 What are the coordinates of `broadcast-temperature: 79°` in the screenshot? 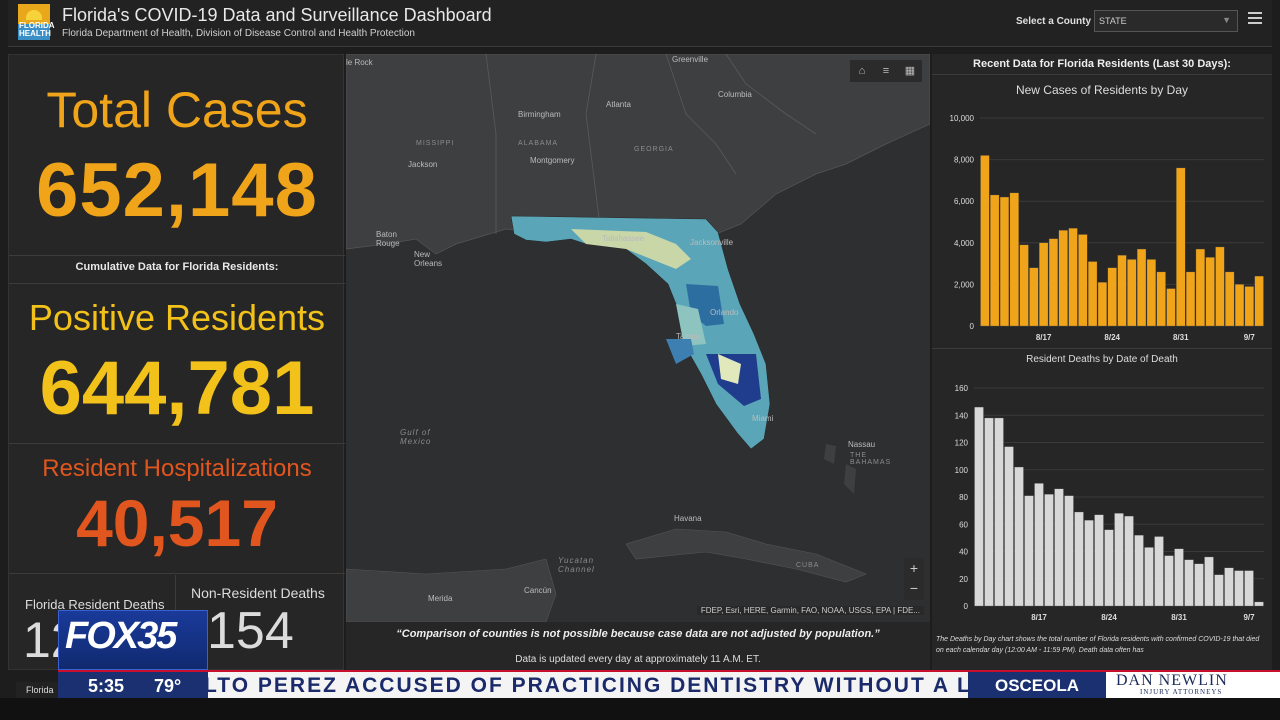 It's located at (168, 686).